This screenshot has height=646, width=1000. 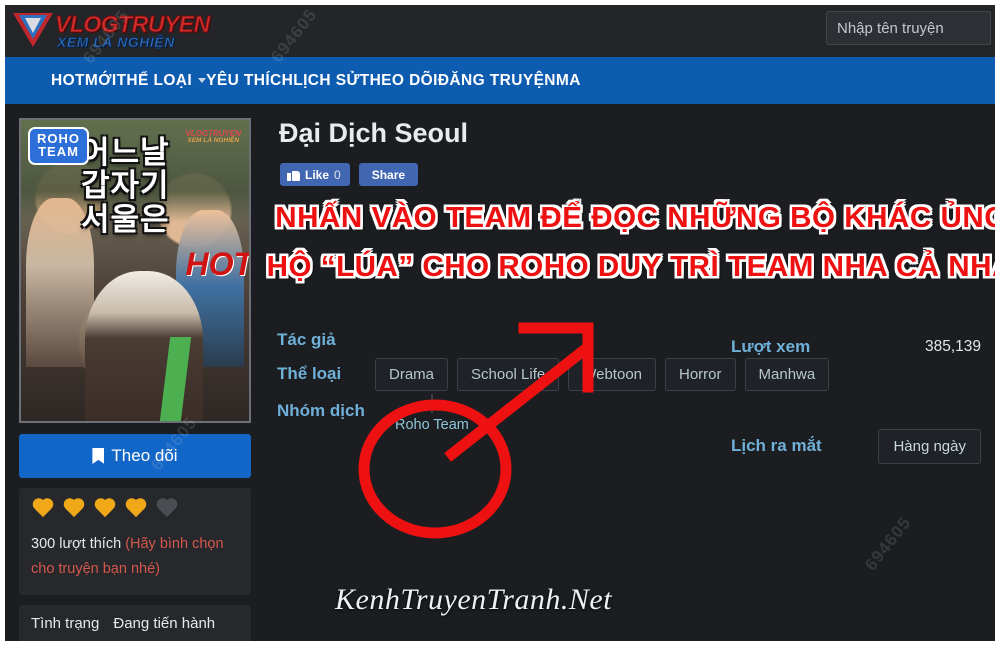 I want to click on facebook-share-button: Share, so click(x=388, y=174).